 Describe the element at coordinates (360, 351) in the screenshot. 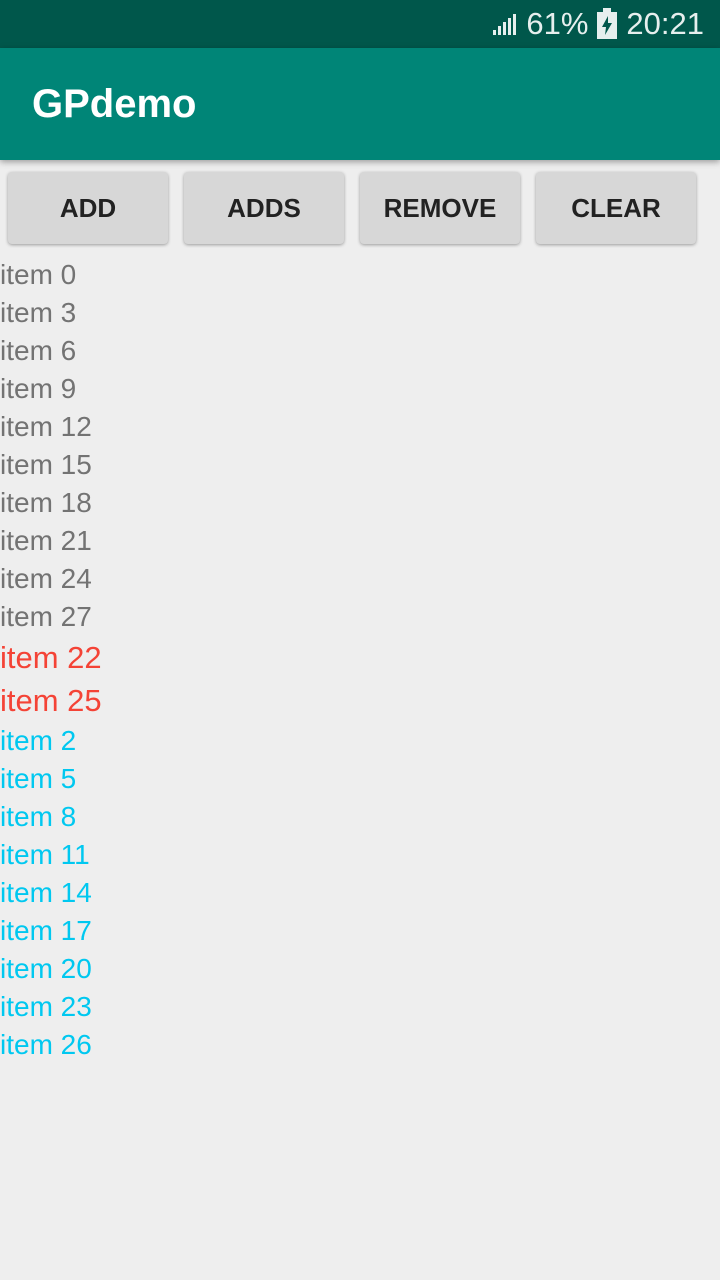

I see `list-item: item 6` at that location.